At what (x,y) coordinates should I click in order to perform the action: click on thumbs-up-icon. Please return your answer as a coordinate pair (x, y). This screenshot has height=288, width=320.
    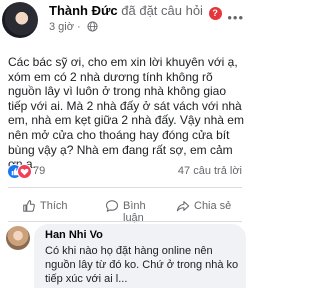
    Looking at the image, I should click on (29, 206).